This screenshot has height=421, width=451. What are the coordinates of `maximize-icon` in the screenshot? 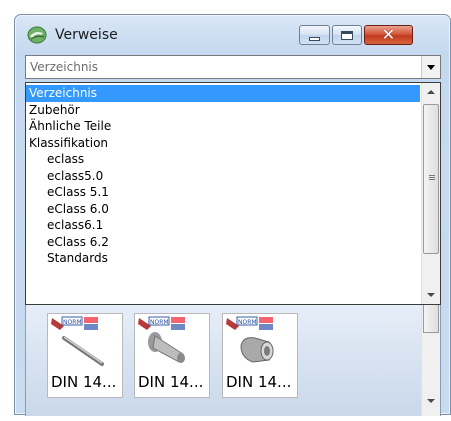 It's located at (347, 35).